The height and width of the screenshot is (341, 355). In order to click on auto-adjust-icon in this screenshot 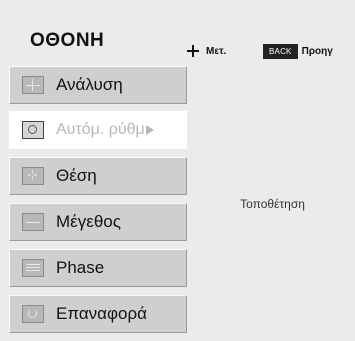, I will do `click(33, 130)`.